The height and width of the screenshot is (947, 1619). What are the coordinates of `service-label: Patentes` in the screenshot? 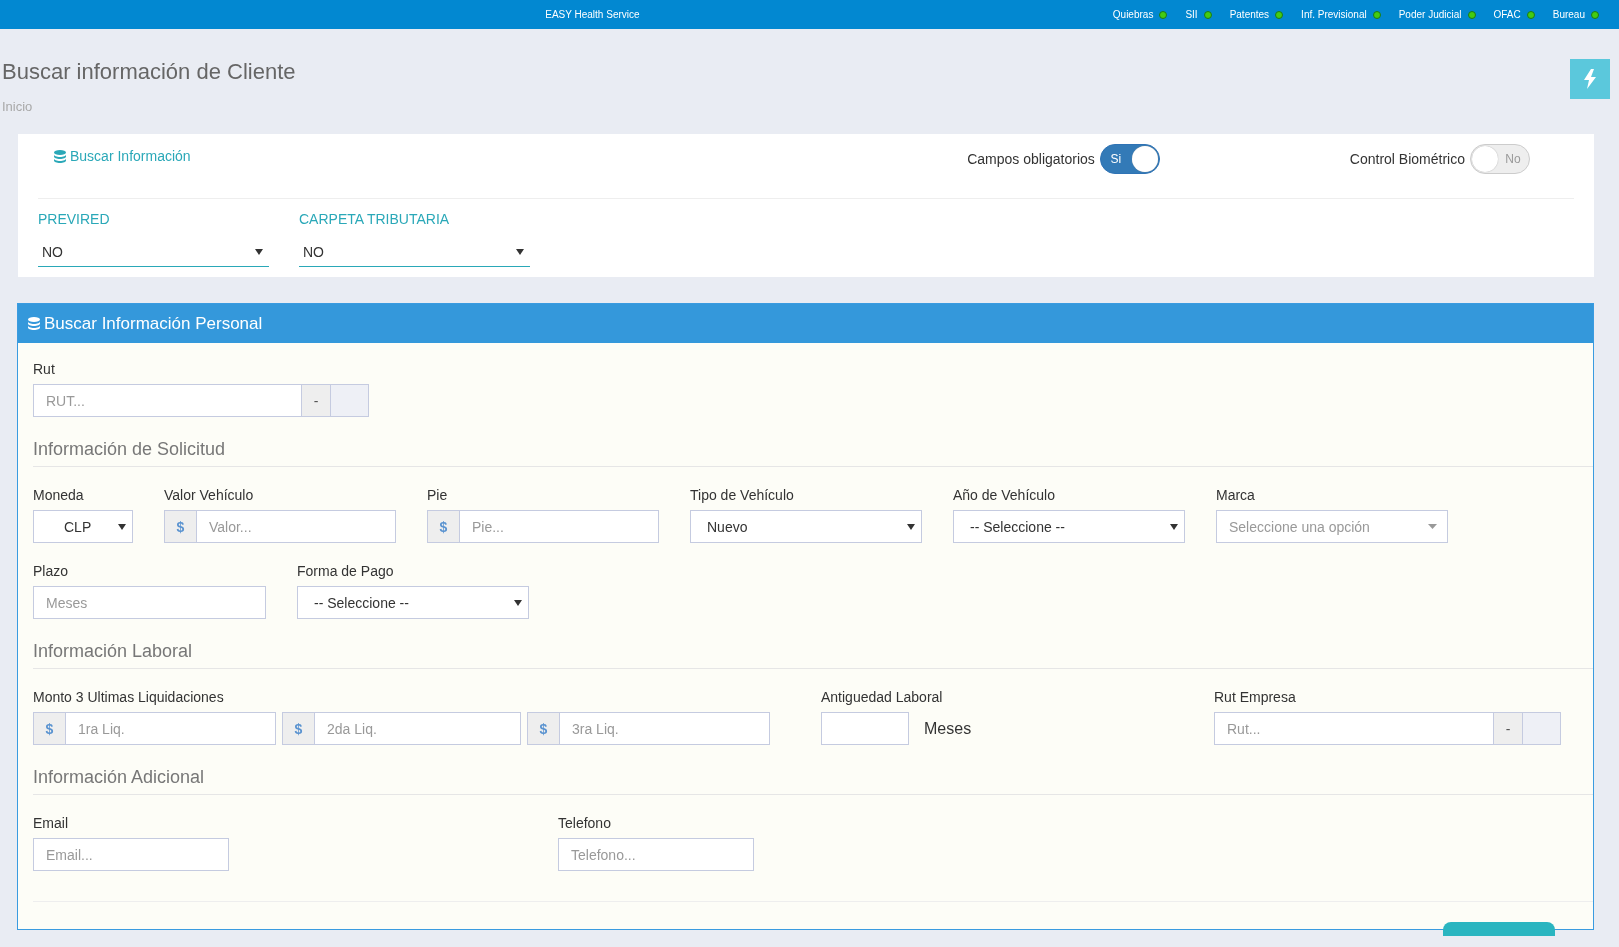 It's located at (1249, 14).